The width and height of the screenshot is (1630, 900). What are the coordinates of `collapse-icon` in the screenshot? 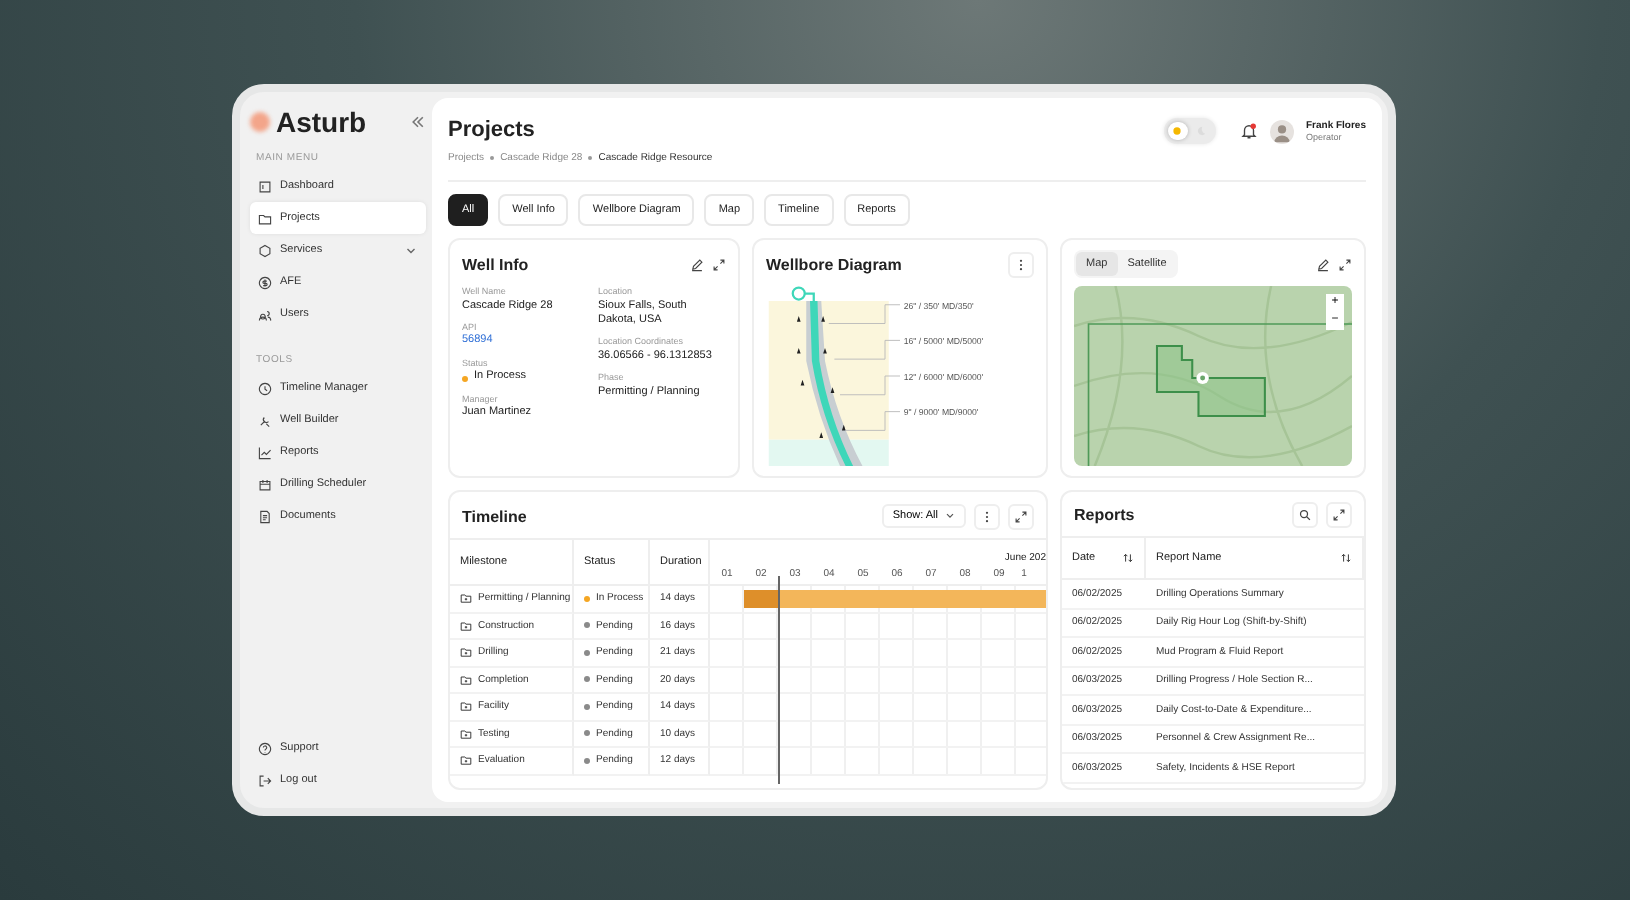 It's located at (418, 122).